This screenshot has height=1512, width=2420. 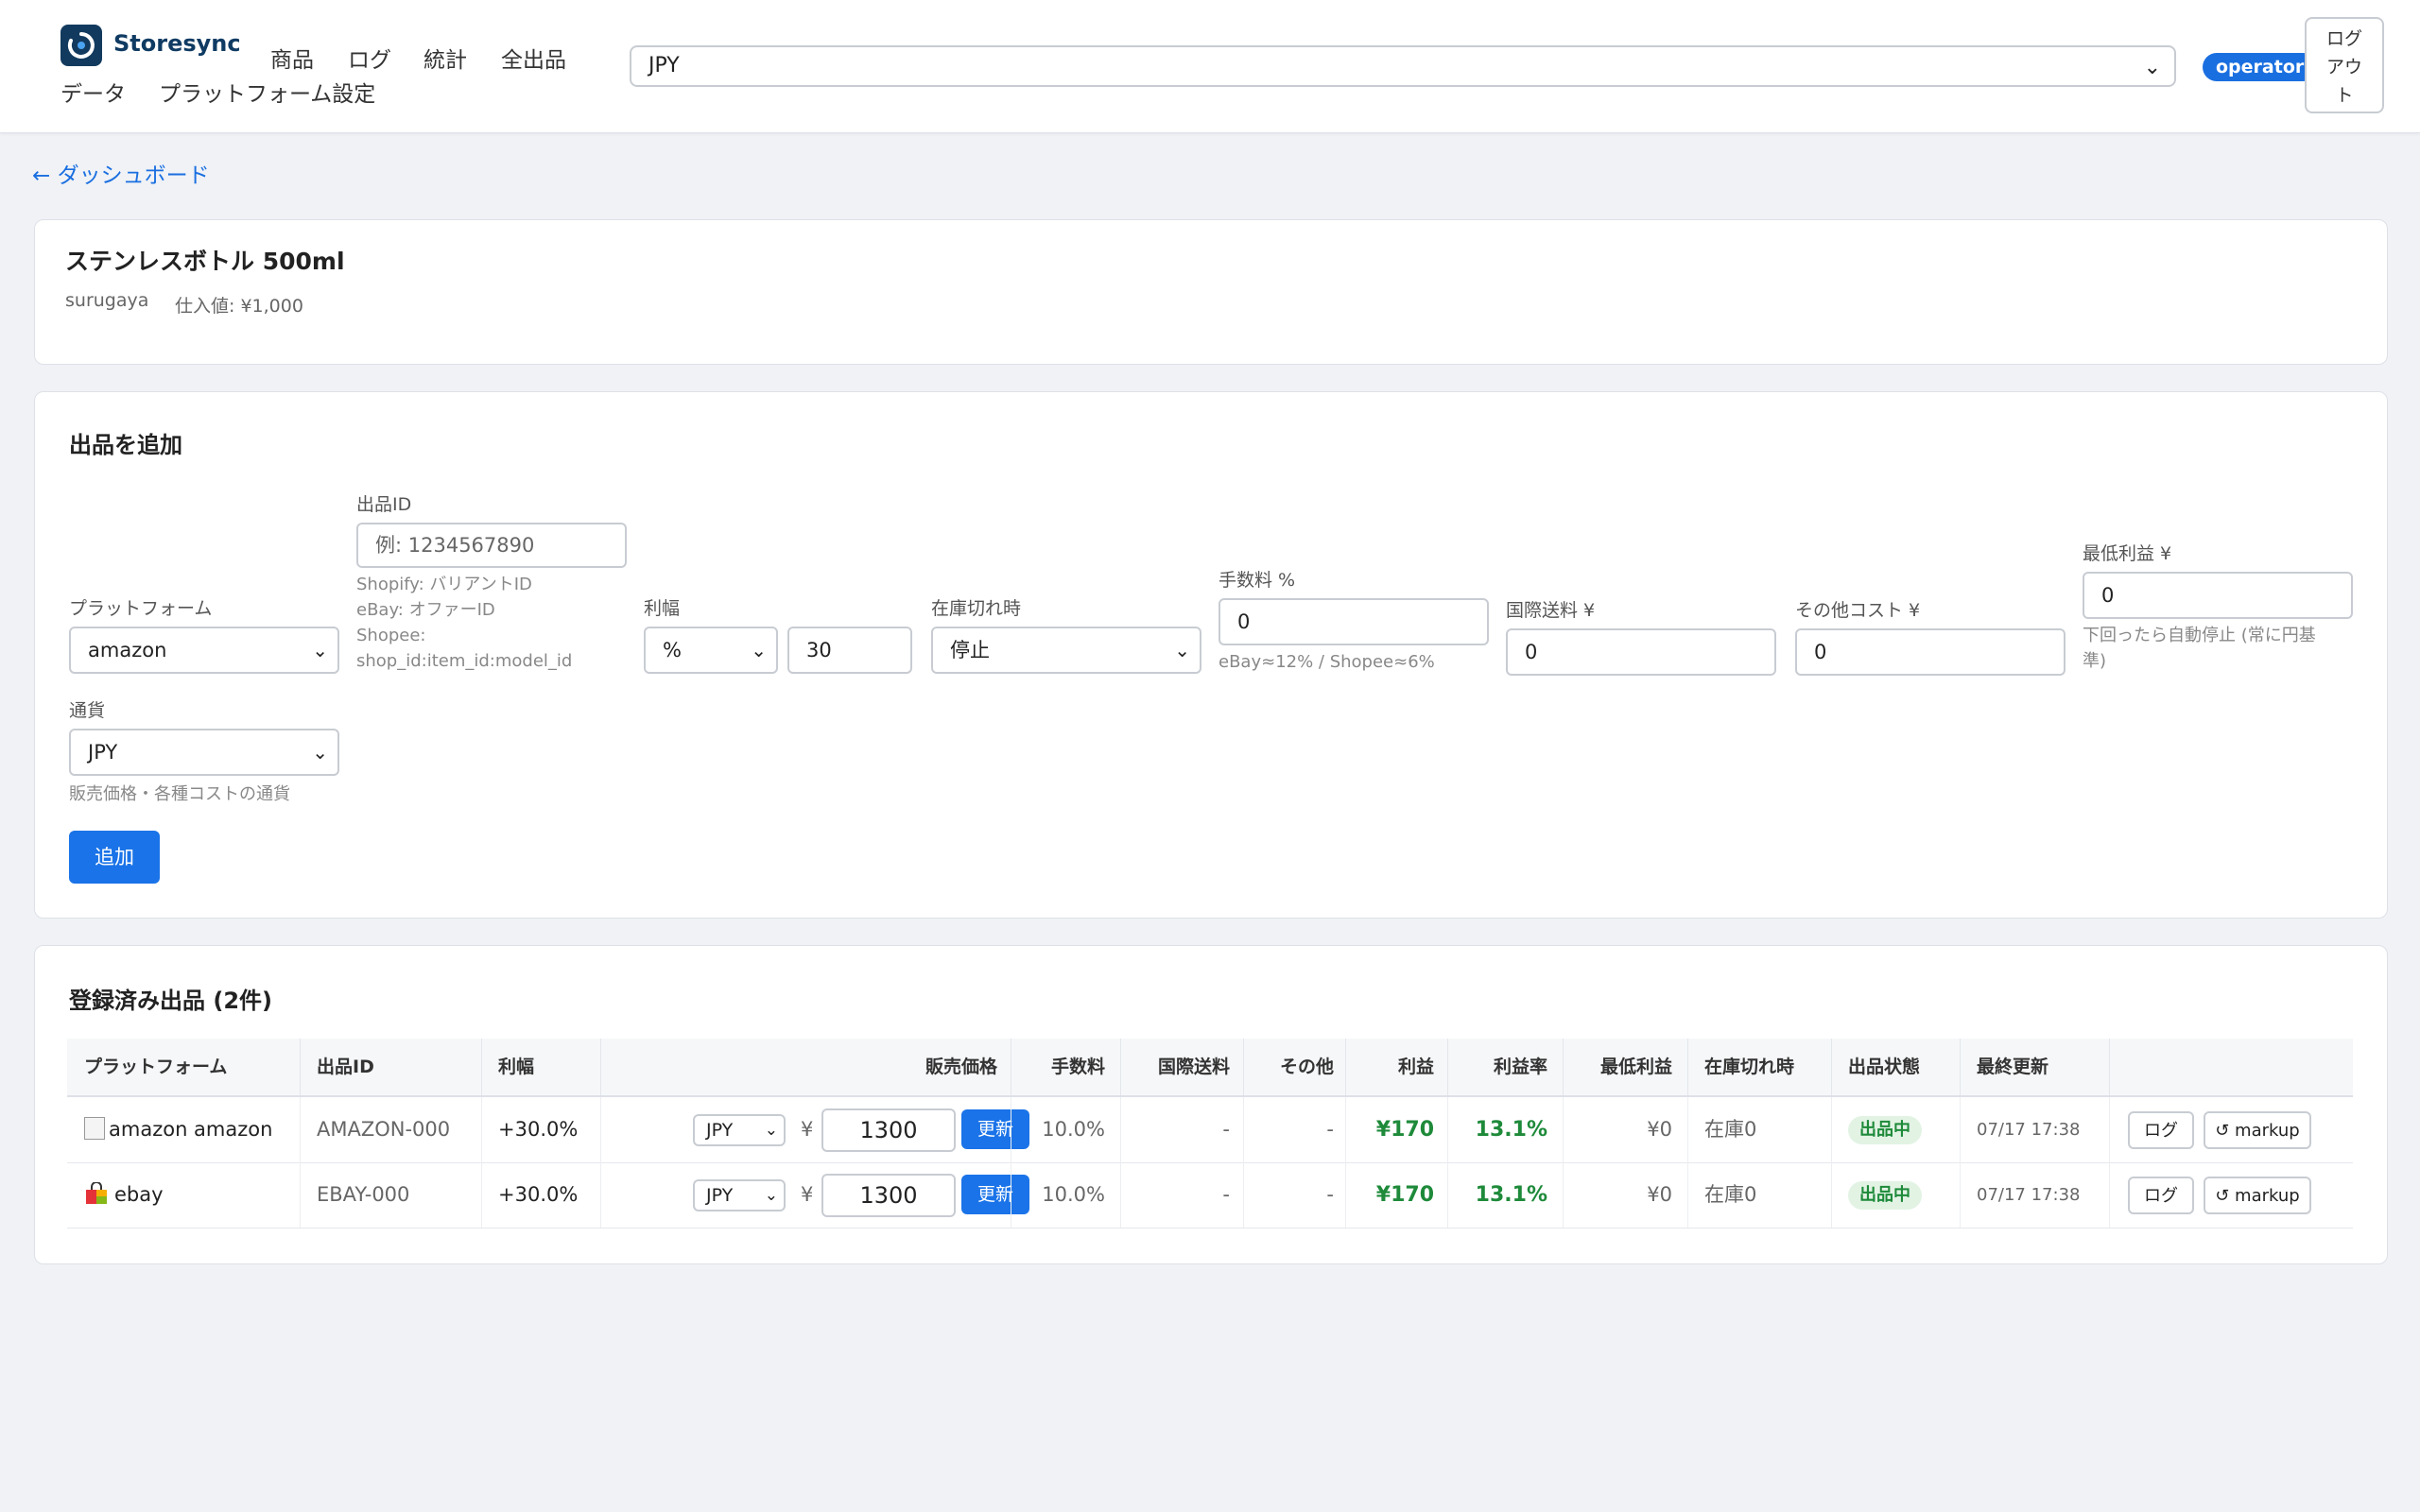 I want to click on other-cell: -, so click(x=1330, y=1129).